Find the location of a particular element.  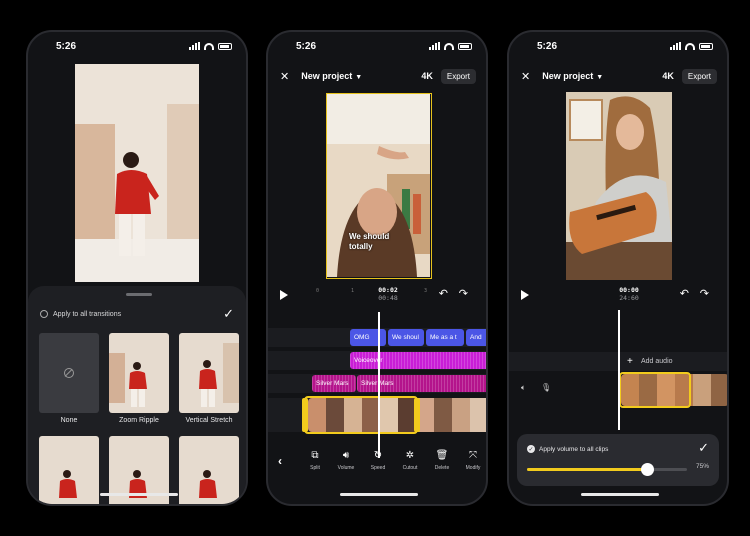

transition-label: Vertical Stretch is located at coordinates (209, 420).